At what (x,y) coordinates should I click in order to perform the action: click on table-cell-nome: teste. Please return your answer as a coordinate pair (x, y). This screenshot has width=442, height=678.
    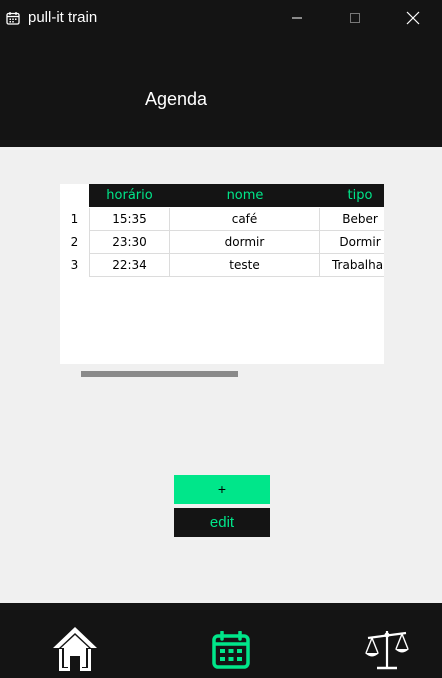
    Looking at the image, I should click on (245, 265).